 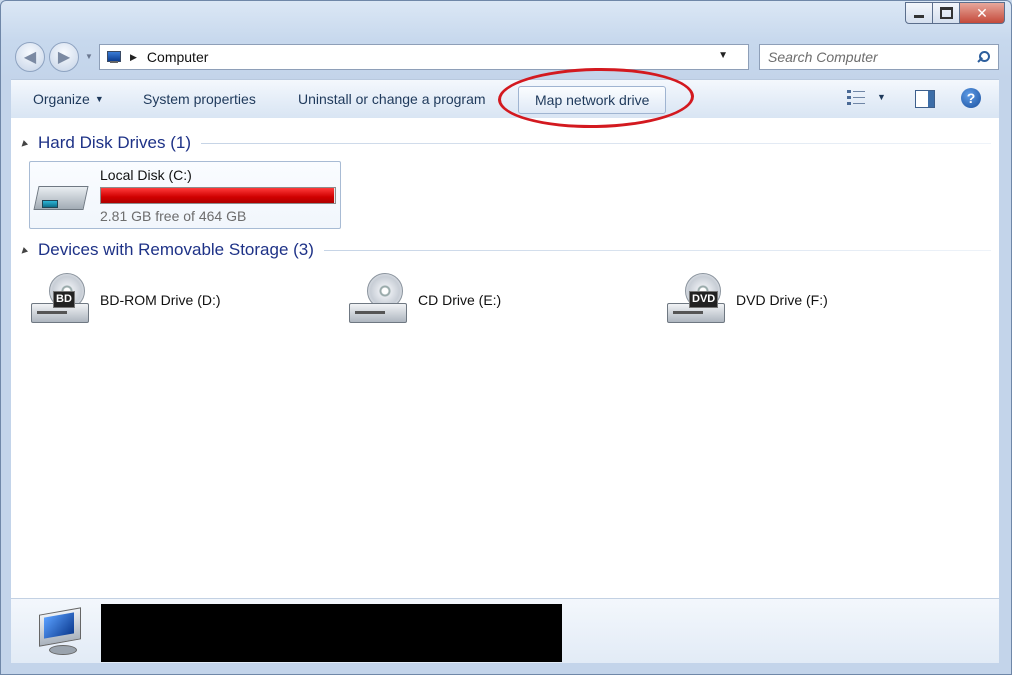 I want to click on bd-badge: BD, so click(x=64, y=299).